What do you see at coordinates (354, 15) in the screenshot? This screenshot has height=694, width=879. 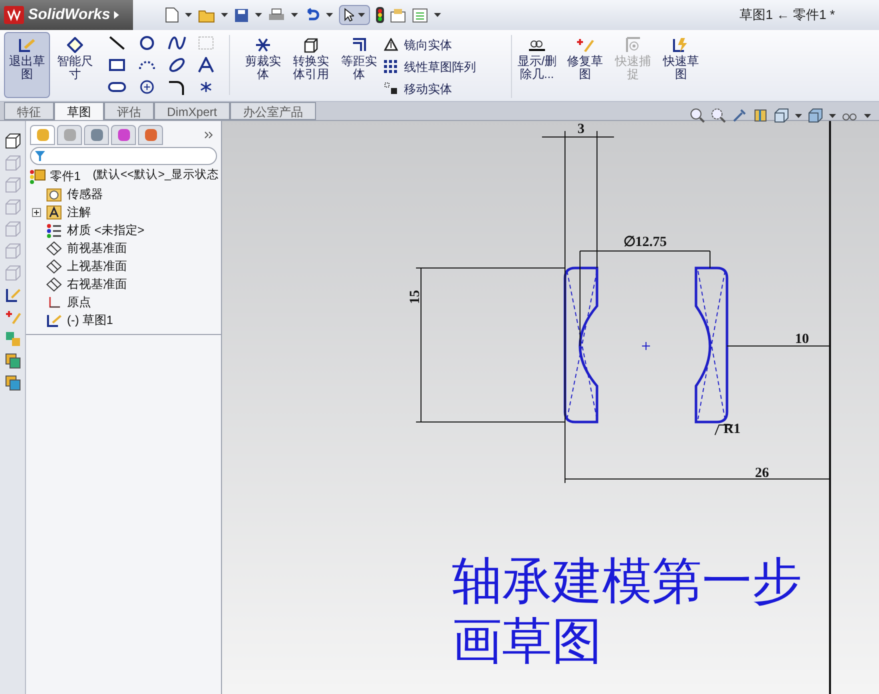 I see `select-button` at bounding box center [354, 15].